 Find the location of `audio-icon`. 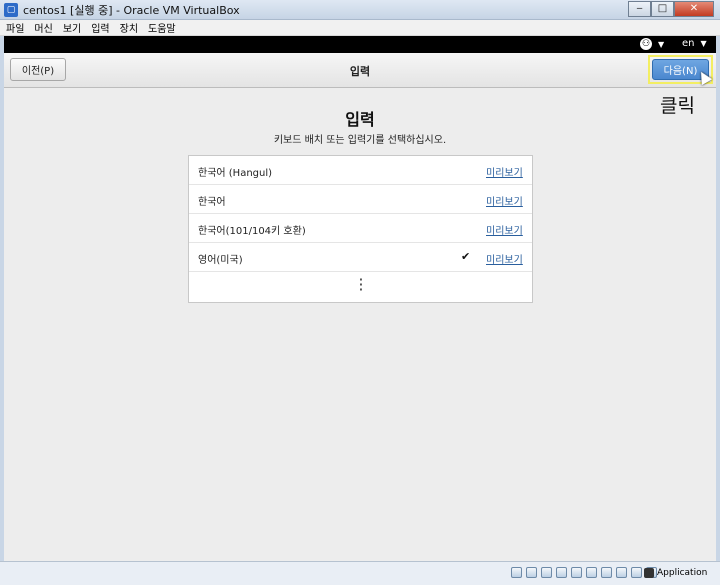

audio-icon is located at coordinates (546, 572).